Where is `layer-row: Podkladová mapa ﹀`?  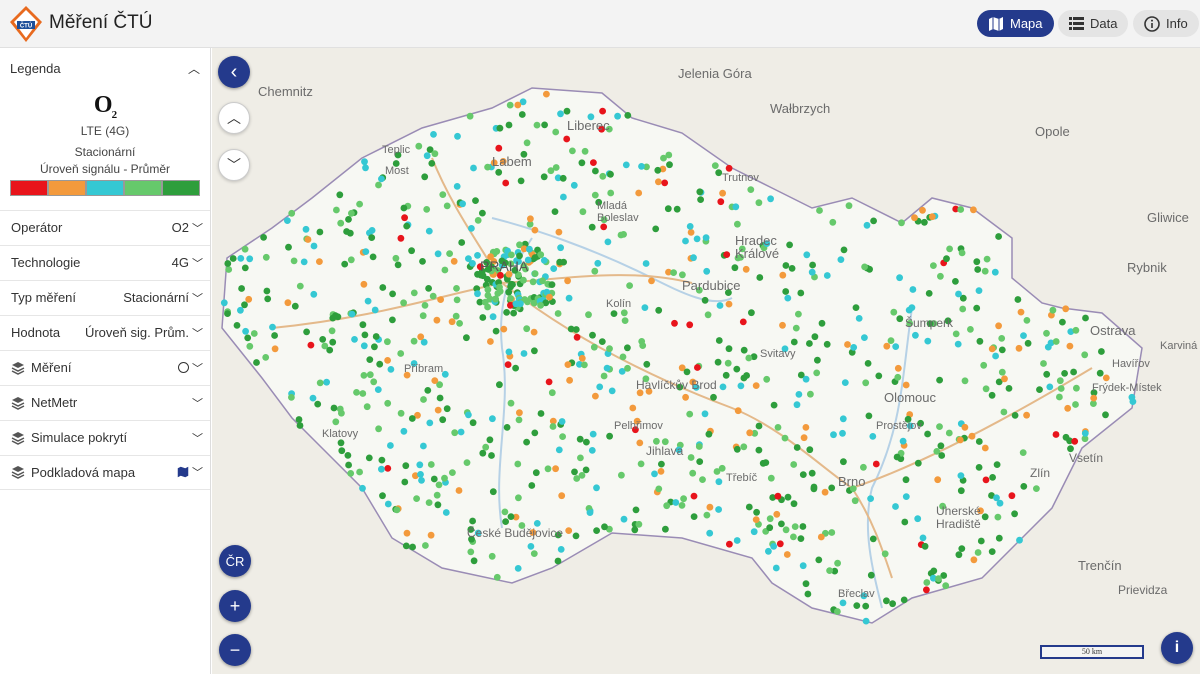
layer-row: Podkladová mapa ﹀ is located at coordinates (105, 472).